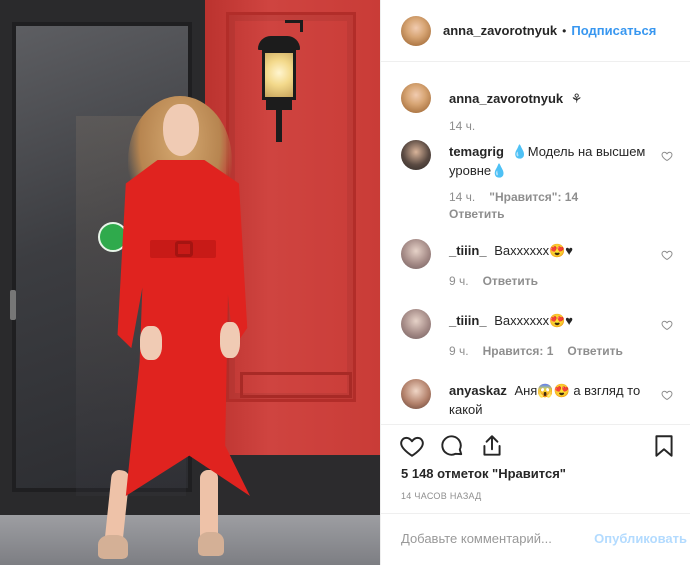  What do you see at coordinates (279, 43) in the screenshot?
I see `lamp-cap` at bounding box center [279, 43].